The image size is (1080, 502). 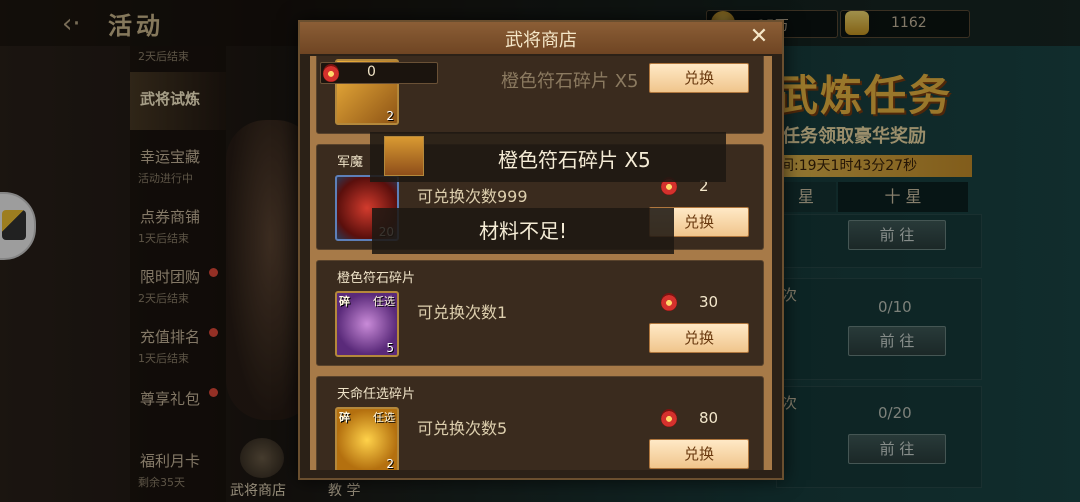 I want to click on exchange-count: 可兑换次数5, so click(x=462, y=428).